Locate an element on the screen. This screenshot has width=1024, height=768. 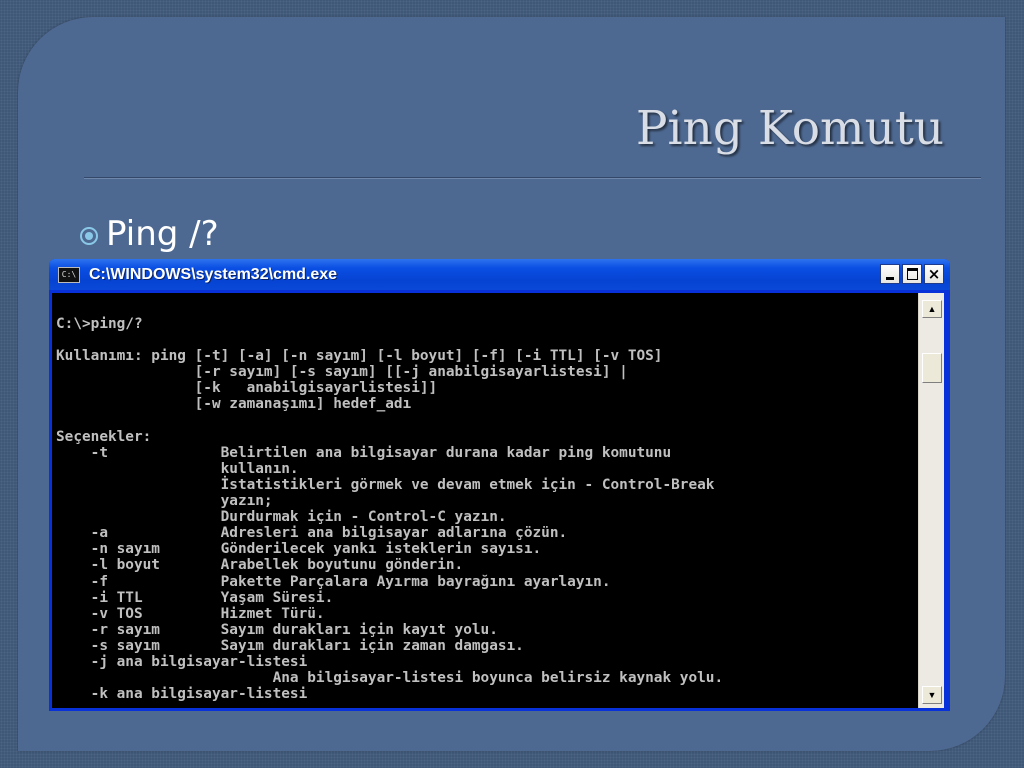
window-controls: × is located at coordinates (912, 274).